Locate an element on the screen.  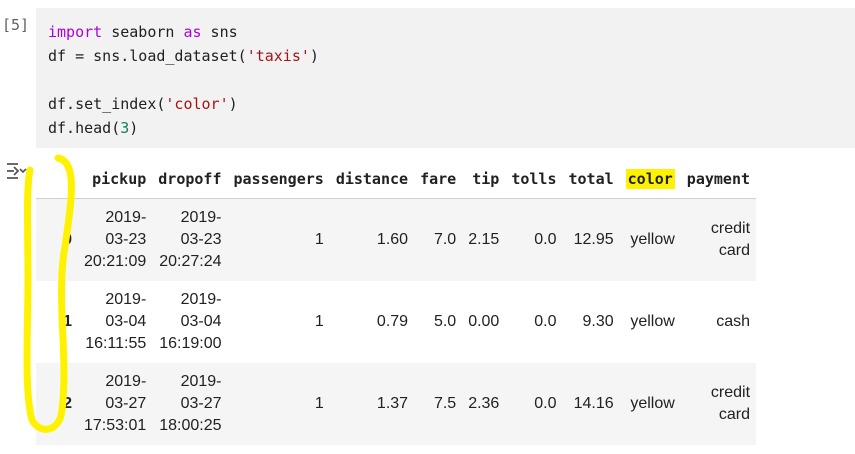
cell-dropoff: 2019- 03-04 16:19:00 is located at coordinates (189, 322).